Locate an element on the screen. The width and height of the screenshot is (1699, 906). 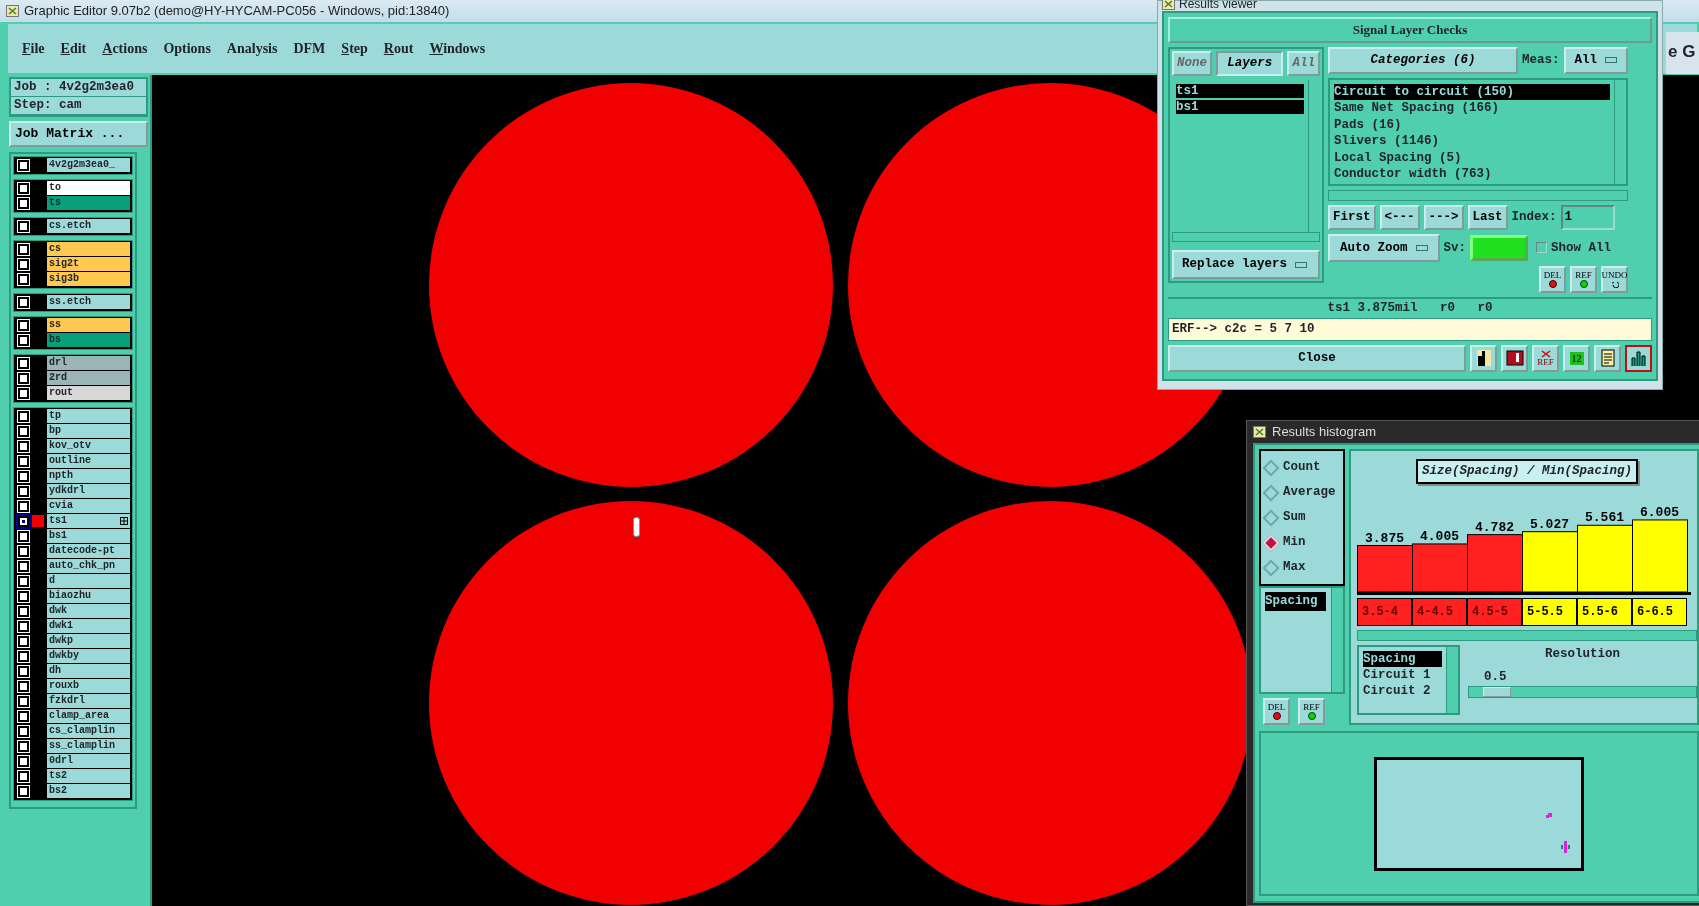
layer-name: d is located at coordinates (88, 581).